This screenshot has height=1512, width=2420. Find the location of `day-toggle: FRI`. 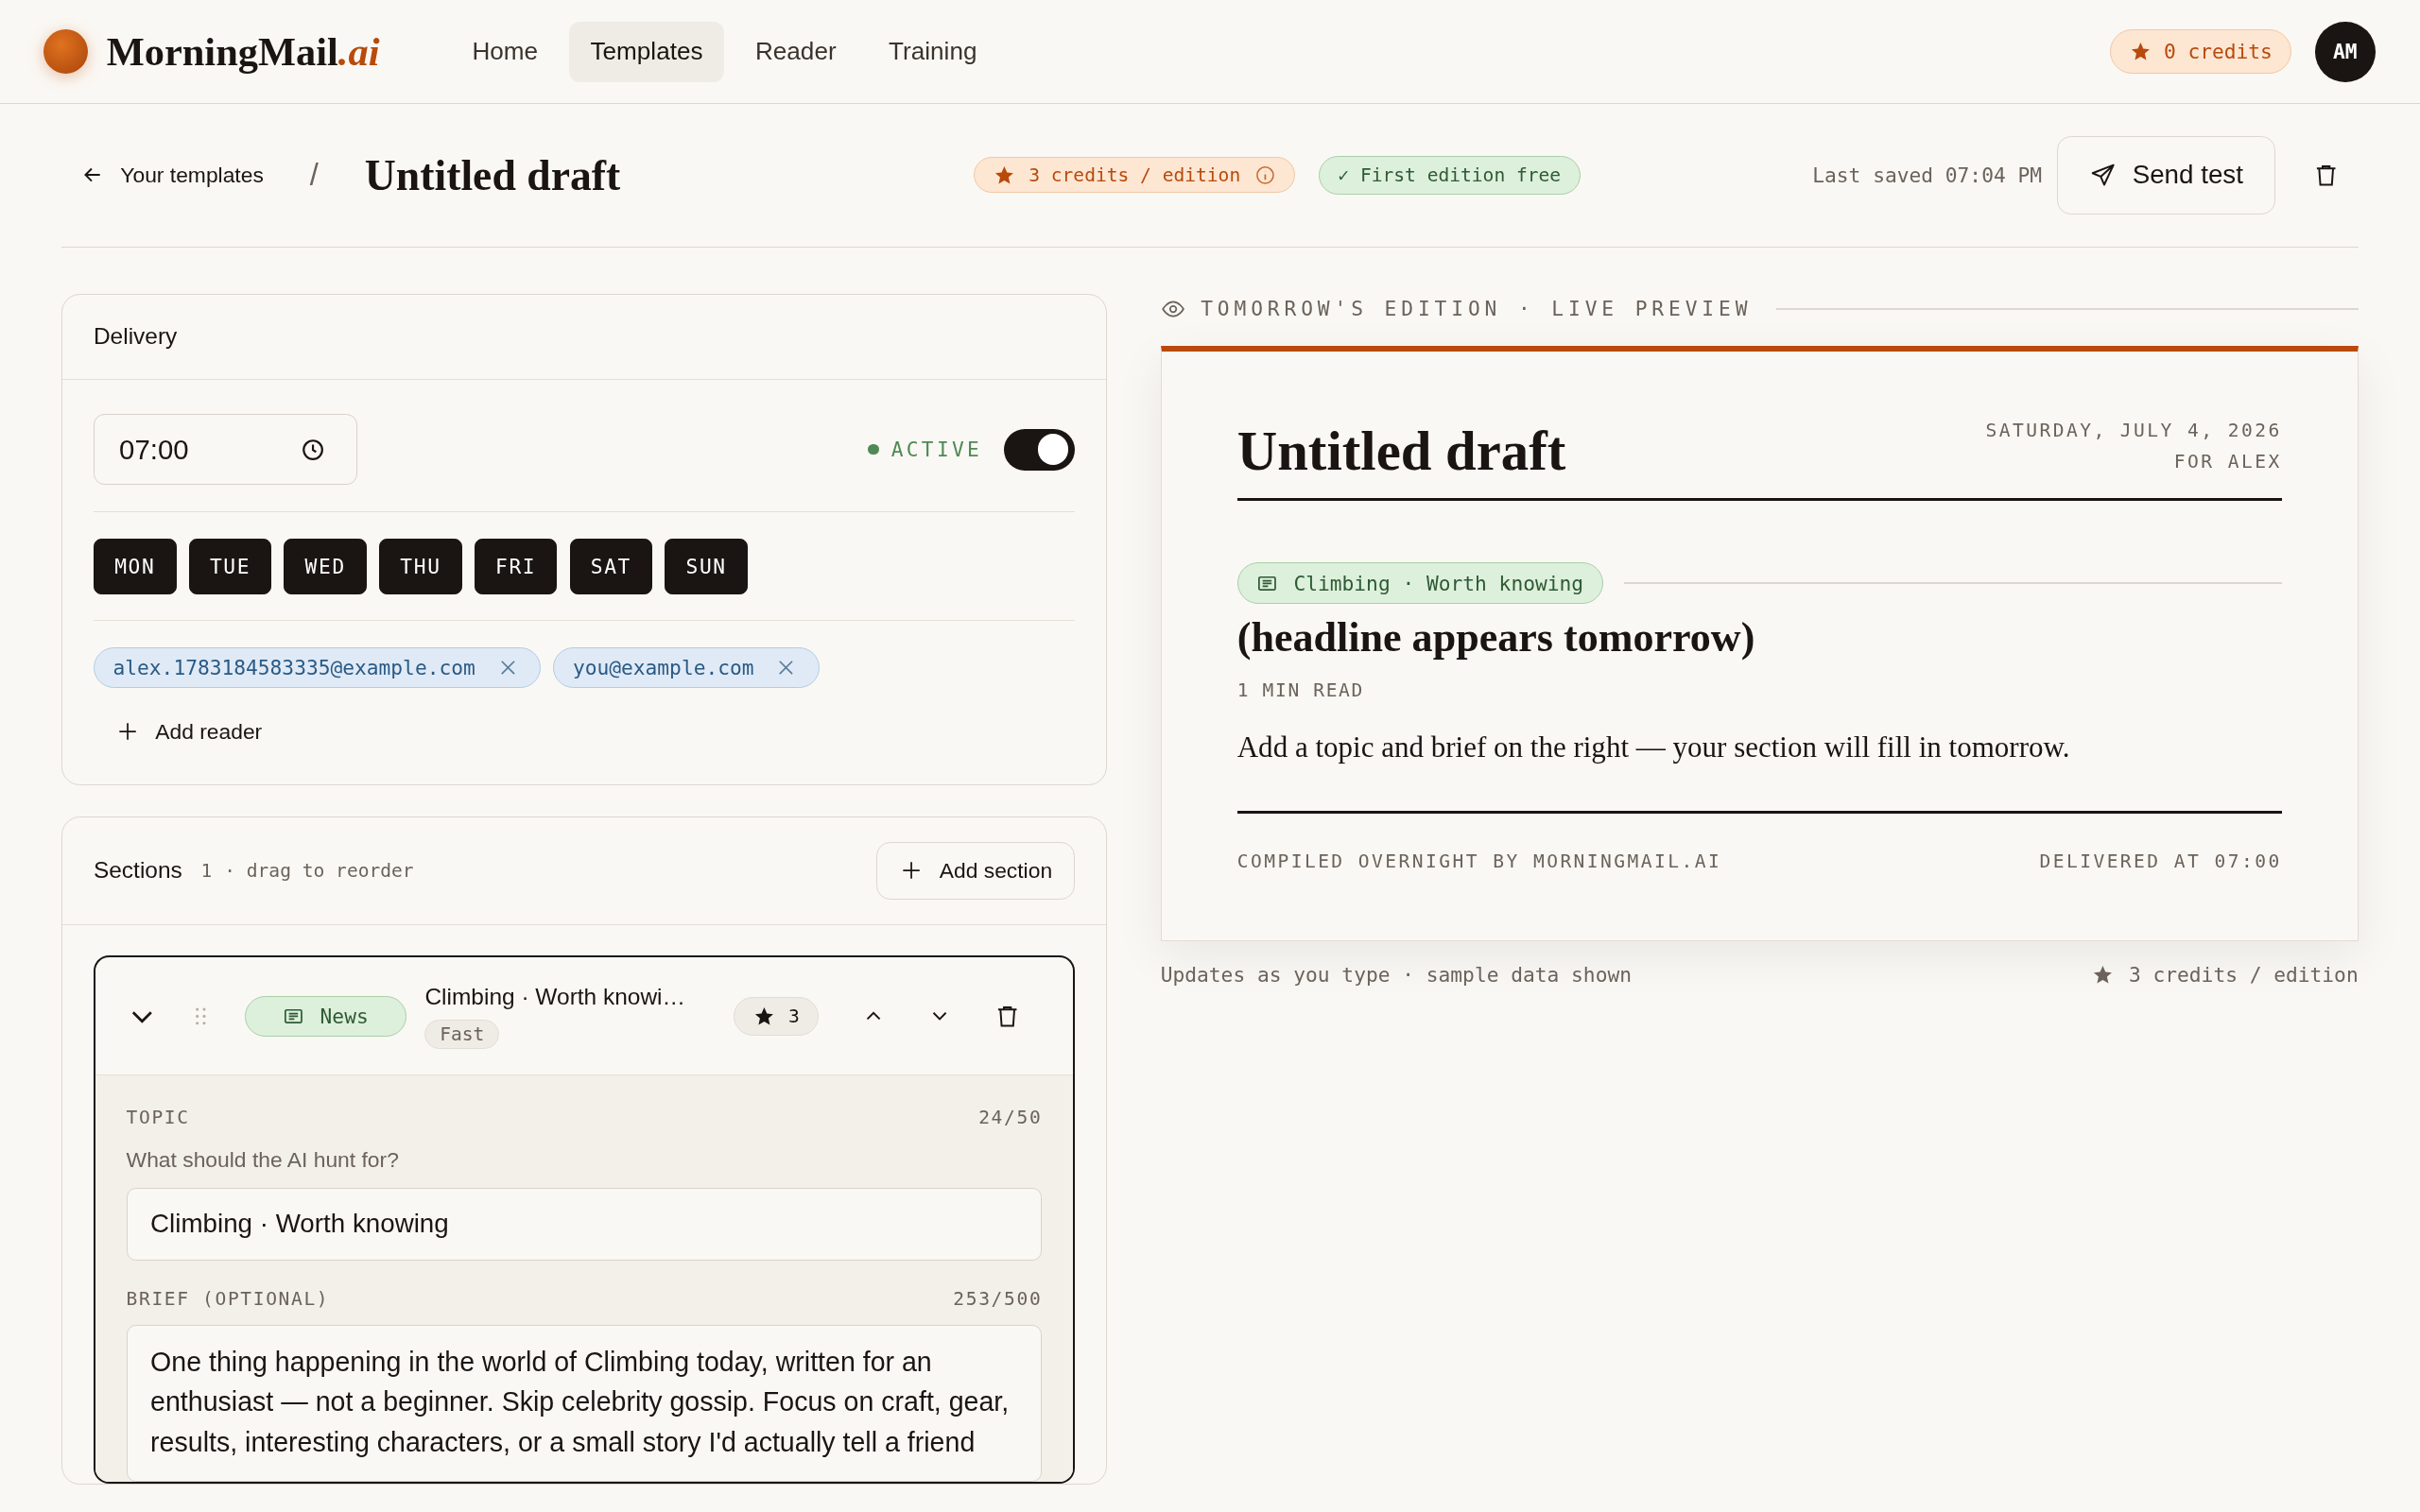

day-toggle: FRI is located at coordinates (516, 566).